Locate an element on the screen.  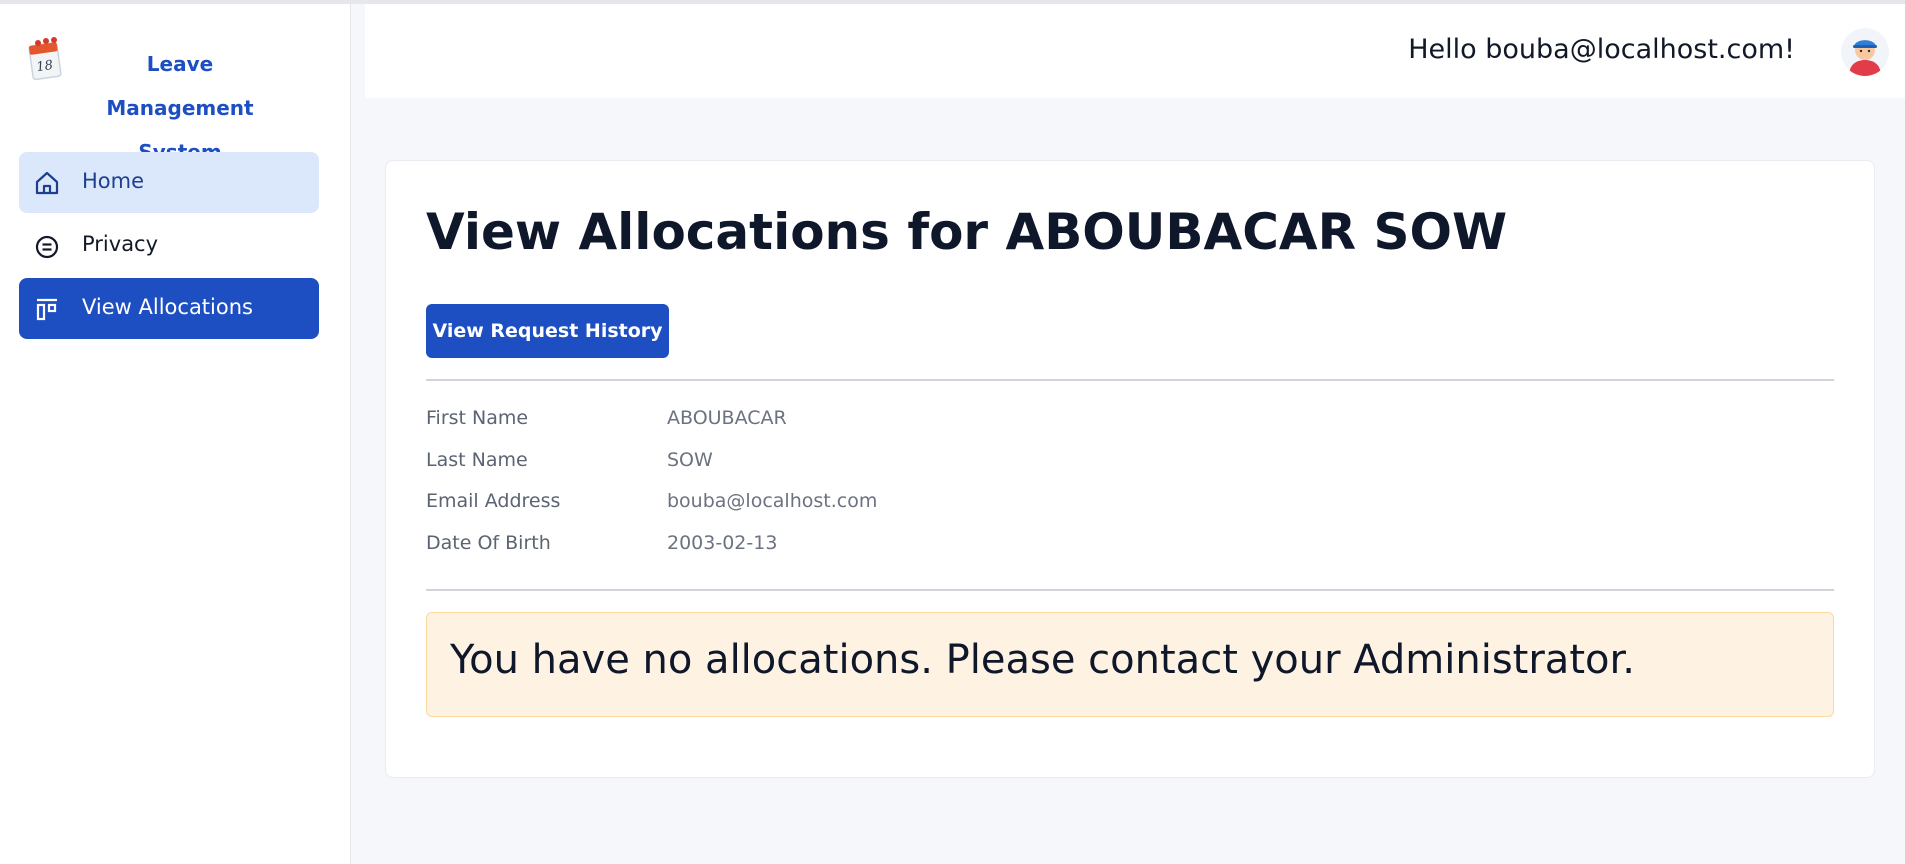
user-avatar is located at coordinates (1865, 52).